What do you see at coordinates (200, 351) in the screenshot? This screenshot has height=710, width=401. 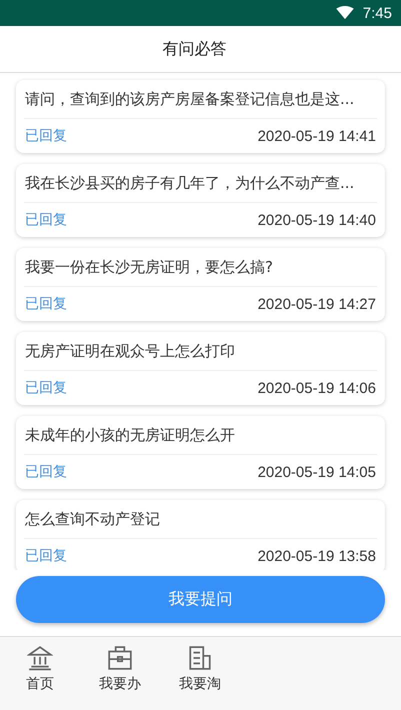 I see `question-text: 无房产证明在观众号上怎么打印` at bounding box center [200, 351].